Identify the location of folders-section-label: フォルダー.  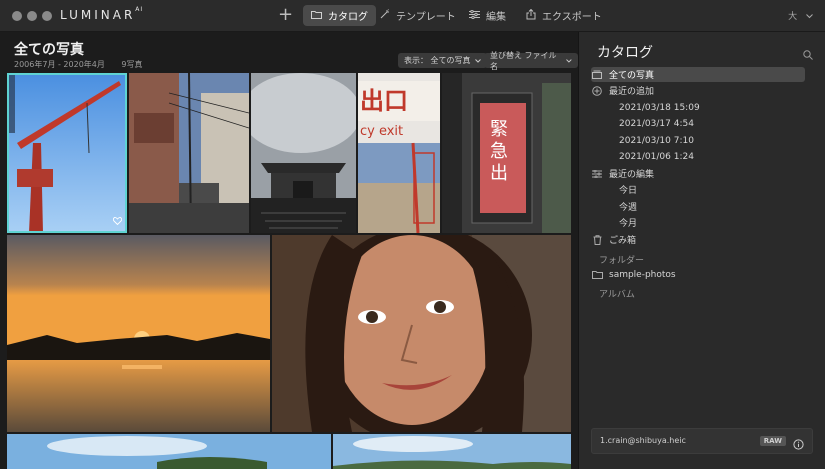
(622, 261).